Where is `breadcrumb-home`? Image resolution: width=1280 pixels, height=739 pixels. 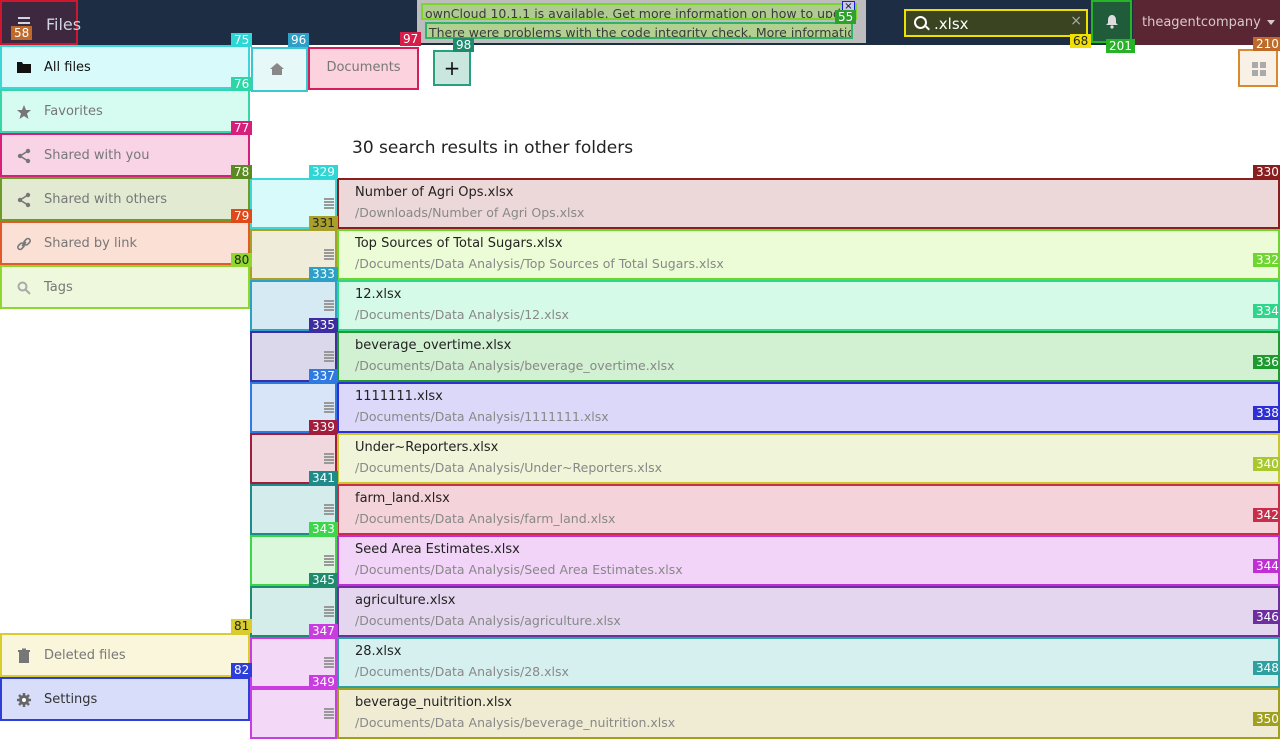 breadcrumb-home is located at coordinates (279, 69).